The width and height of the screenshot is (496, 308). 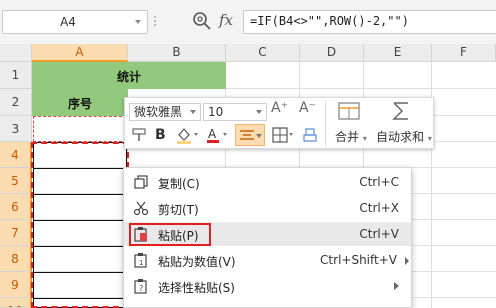 What do you see at coordinates (141, 208) in the screenshot?
I see `scissors-icon` at bounding box center [141, 208].